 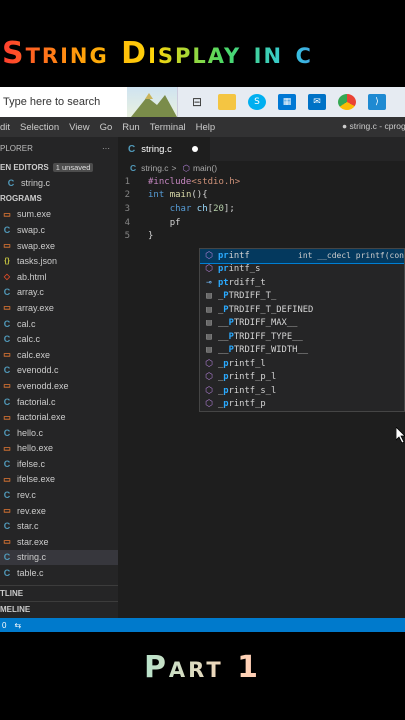 I want to click on unsaved-badge: 1 unsaved, so click(x=73, y=167).